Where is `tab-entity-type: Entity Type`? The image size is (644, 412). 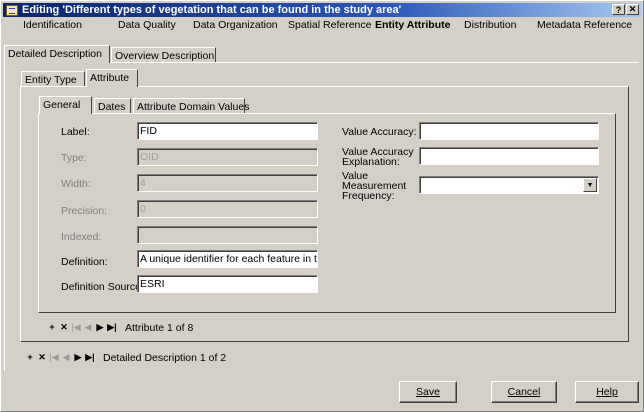
tab-entity-type: Entity Type is located at coordinates (53, 79).